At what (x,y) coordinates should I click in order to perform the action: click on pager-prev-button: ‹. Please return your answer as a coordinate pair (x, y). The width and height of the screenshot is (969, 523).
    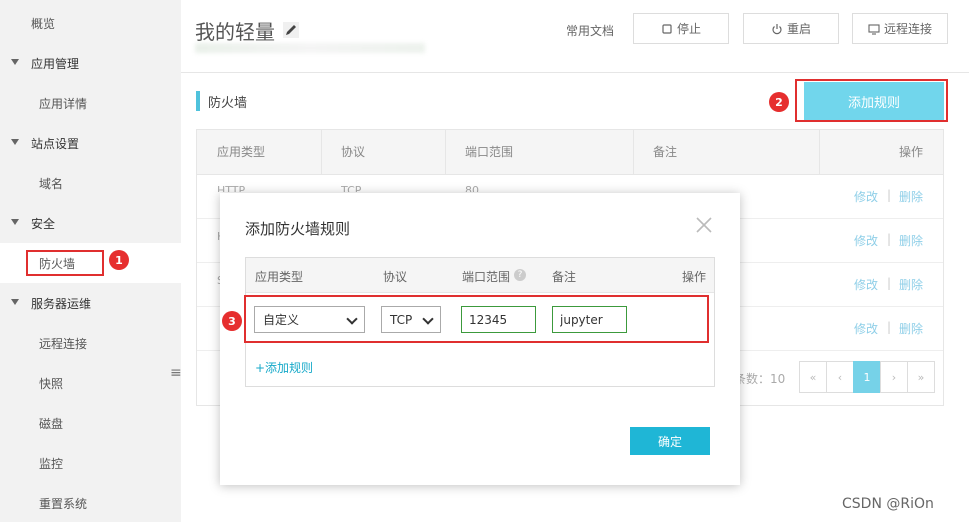
    Looking at the image, I should click on (840, 377).